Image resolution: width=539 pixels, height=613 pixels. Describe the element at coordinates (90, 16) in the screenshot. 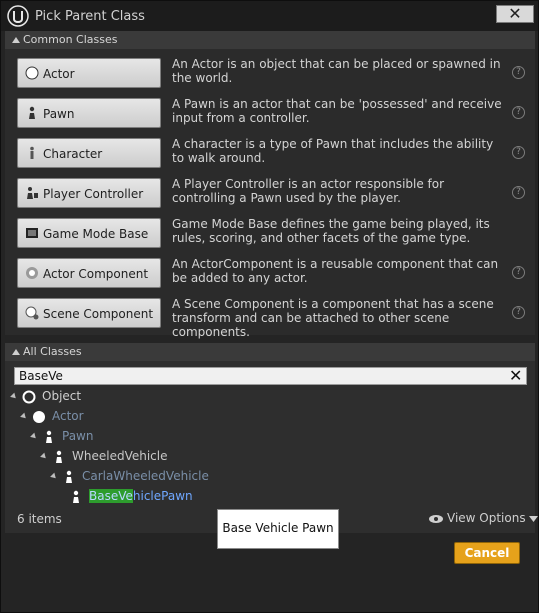

I see `window-title: Pick Parent Class` at that location.